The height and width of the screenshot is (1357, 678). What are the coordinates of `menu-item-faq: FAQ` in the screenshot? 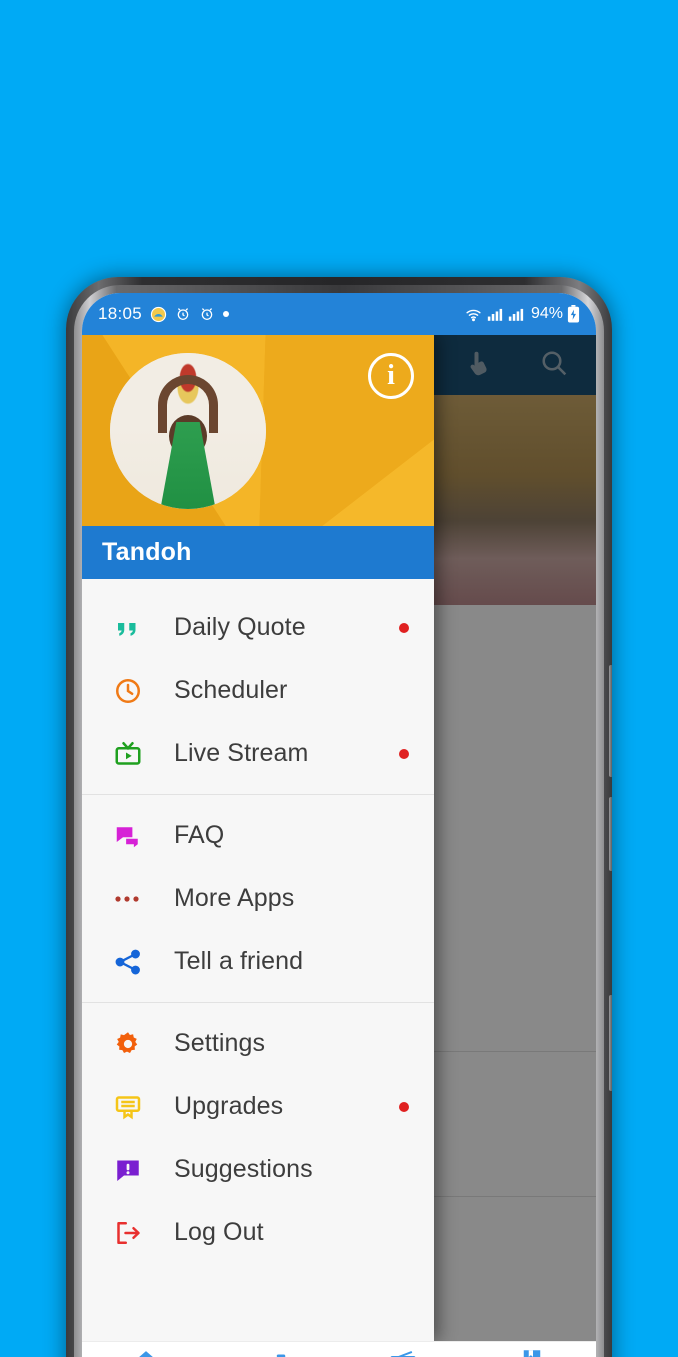 It's located at (258, 835).